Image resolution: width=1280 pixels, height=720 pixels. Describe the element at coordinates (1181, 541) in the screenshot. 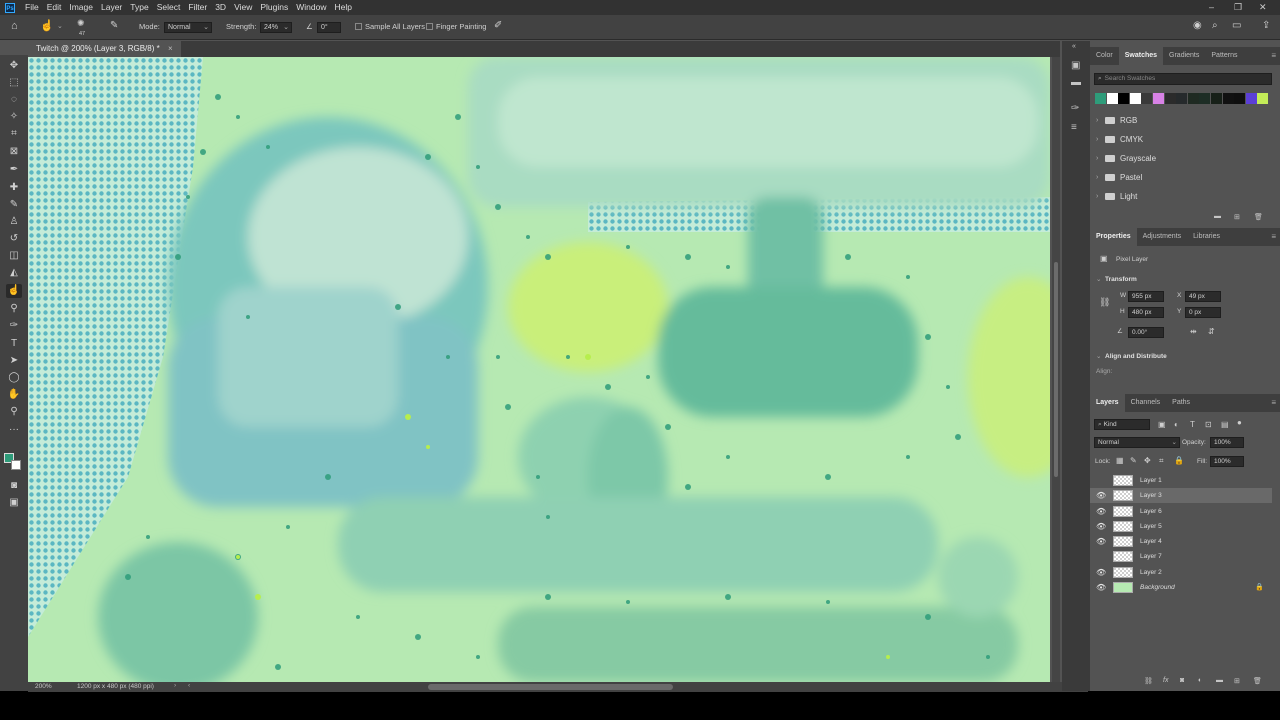

I see `layer-row: 👁 Layer 4` at that location.